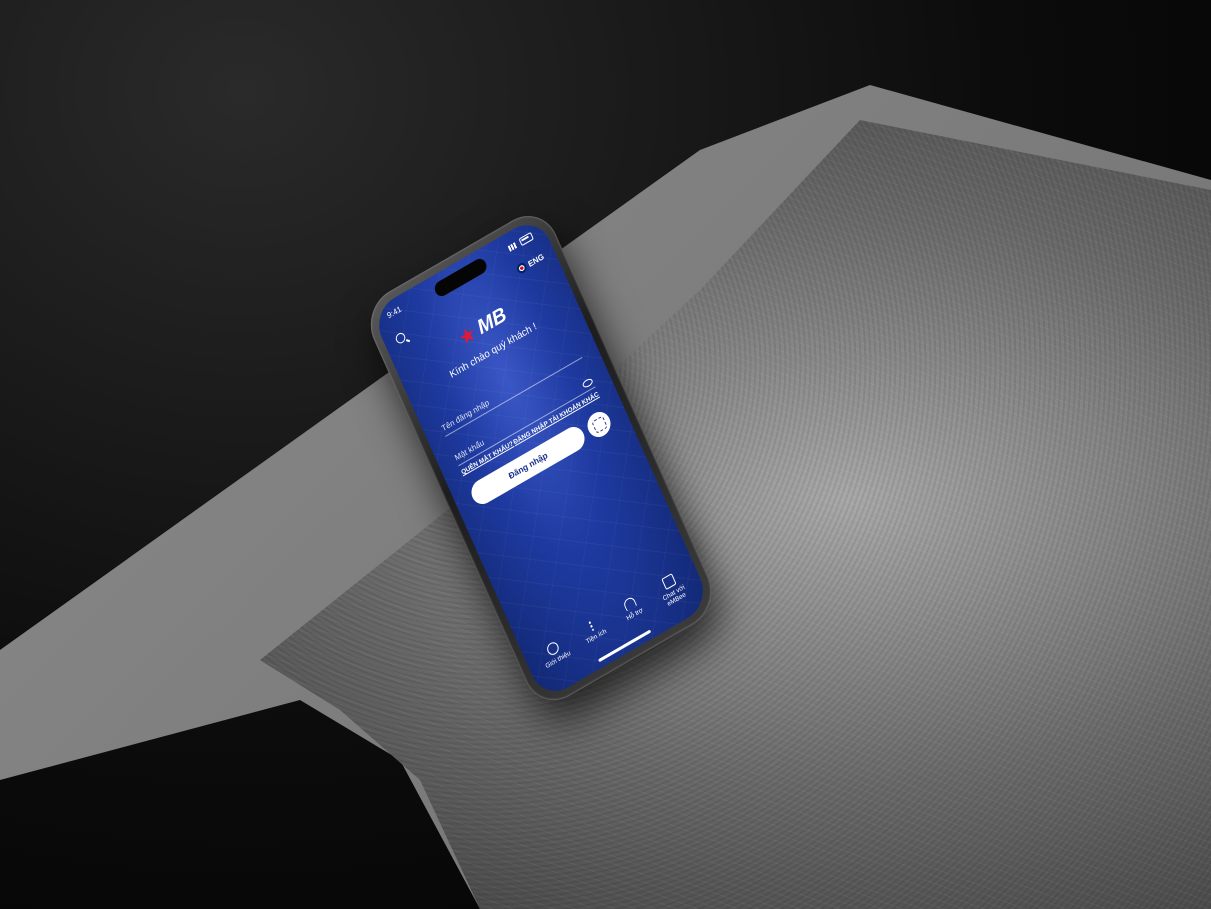  I want to click on nav-item-utilities: Tiện ích, so click(595, 634).